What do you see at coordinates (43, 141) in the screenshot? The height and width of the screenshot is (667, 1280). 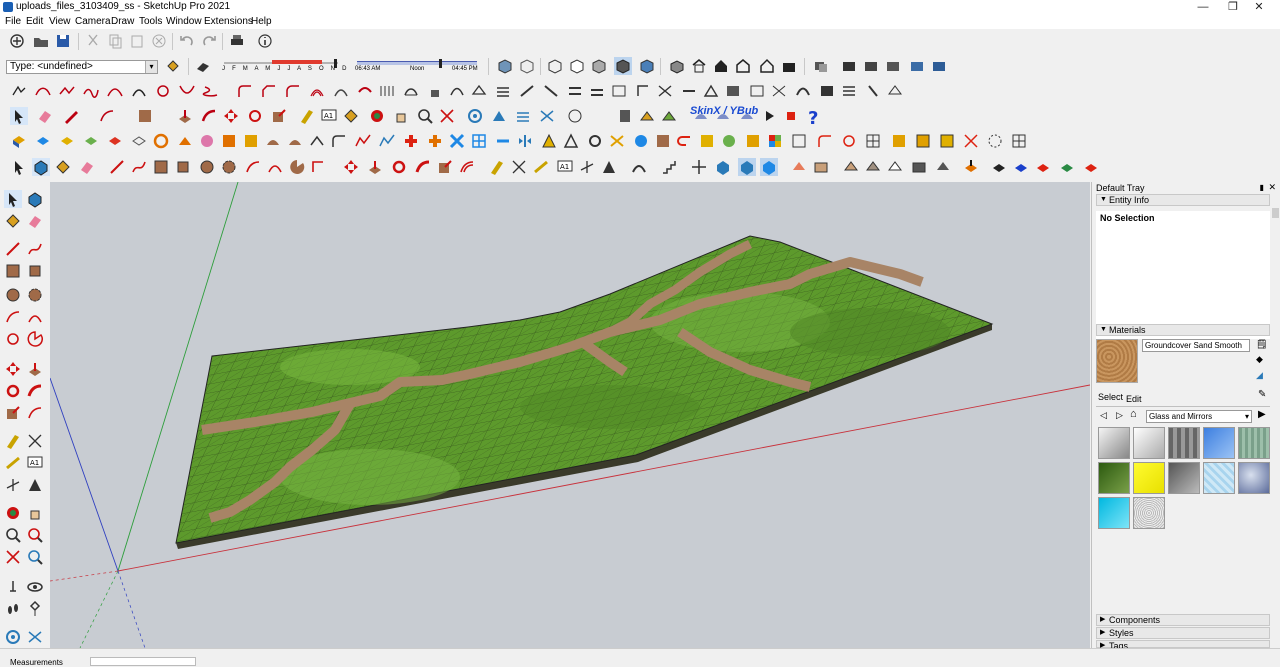 I see `solid-intersect-icon` at bounding box center [43, 141].